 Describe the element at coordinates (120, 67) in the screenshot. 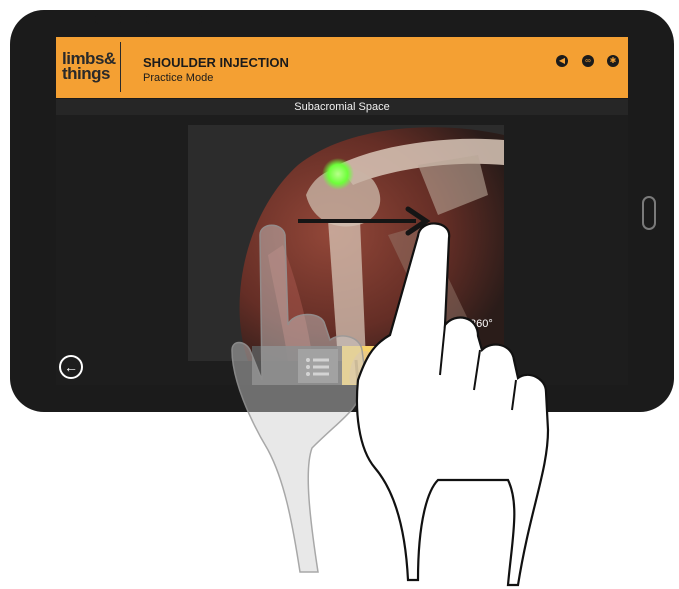

I see `header-divider` at that location.